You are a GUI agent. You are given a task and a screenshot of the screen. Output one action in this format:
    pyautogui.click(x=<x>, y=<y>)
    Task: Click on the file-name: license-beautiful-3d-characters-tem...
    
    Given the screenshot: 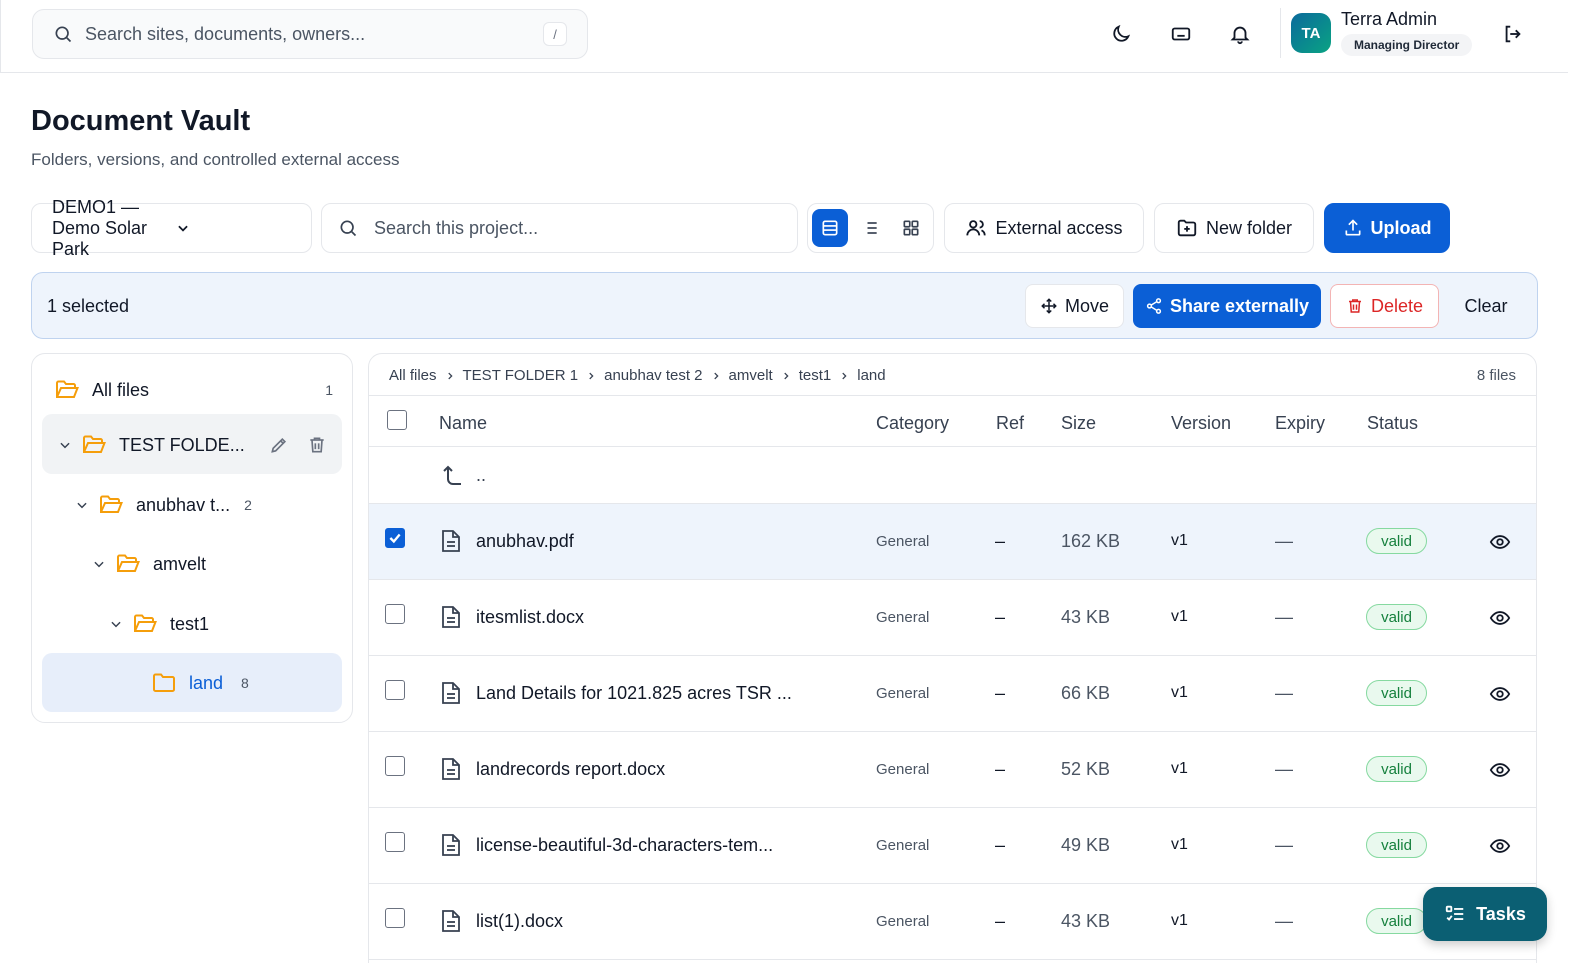 What is the action you would take?
    pyautogui.click(x=624, y=845)
    